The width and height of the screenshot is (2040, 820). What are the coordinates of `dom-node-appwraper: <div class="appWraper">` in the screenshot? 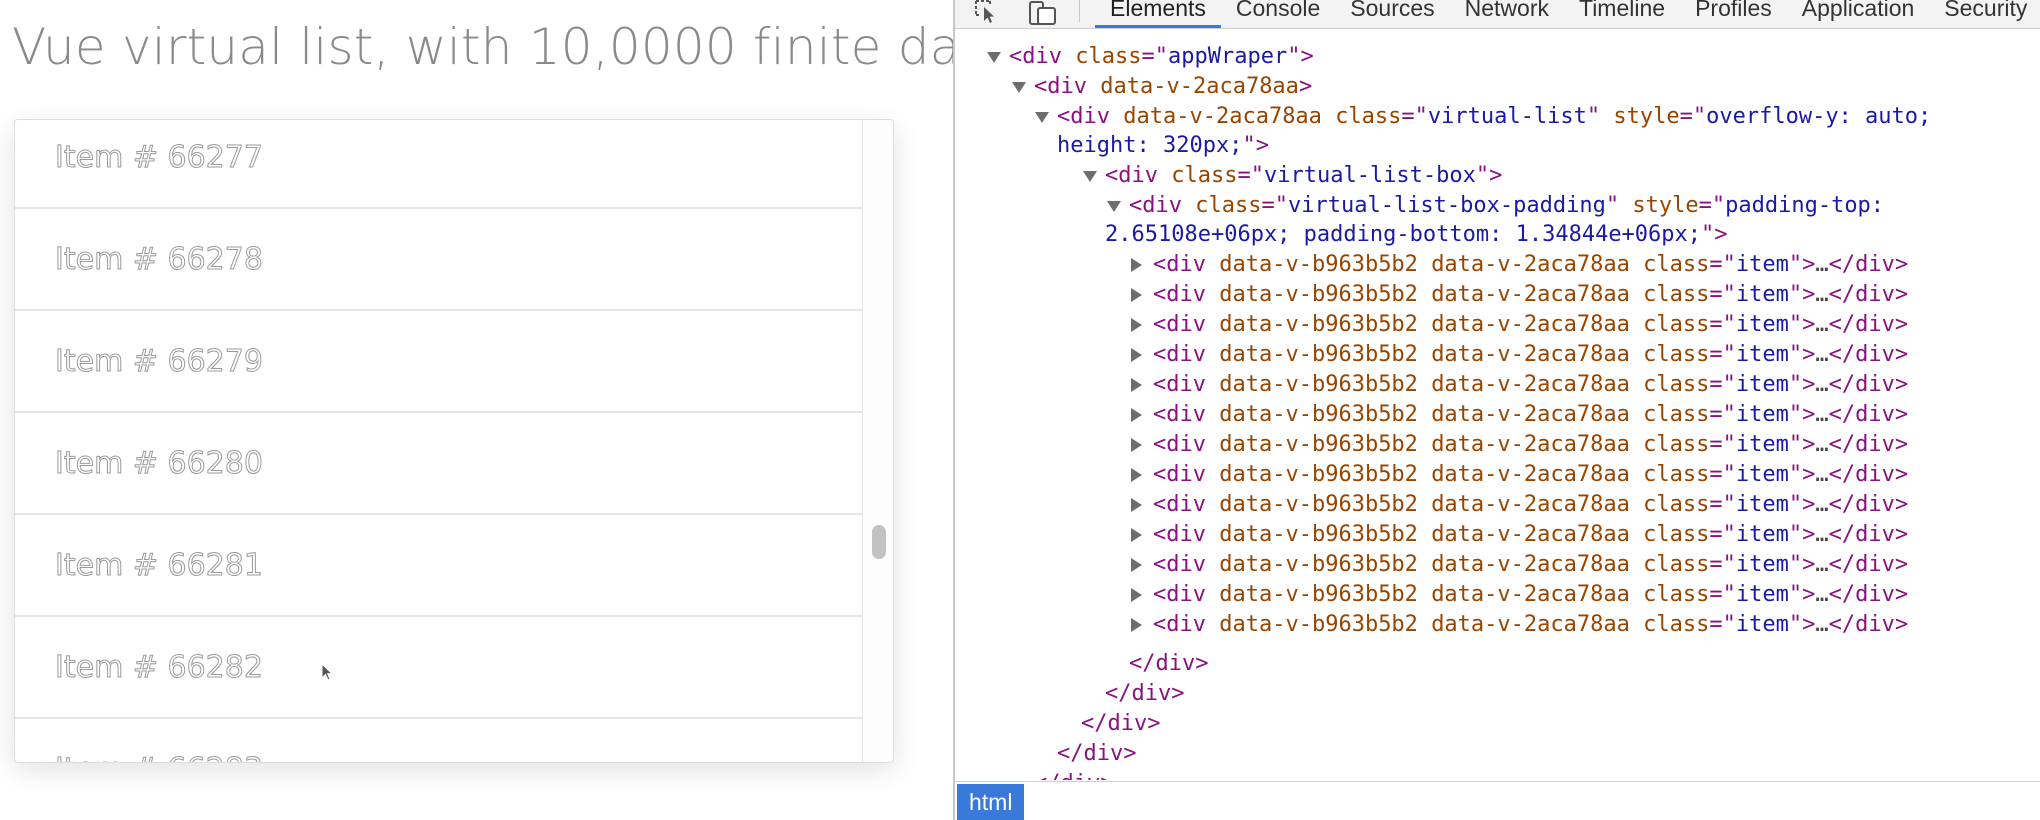 It's located at (1150, 57).